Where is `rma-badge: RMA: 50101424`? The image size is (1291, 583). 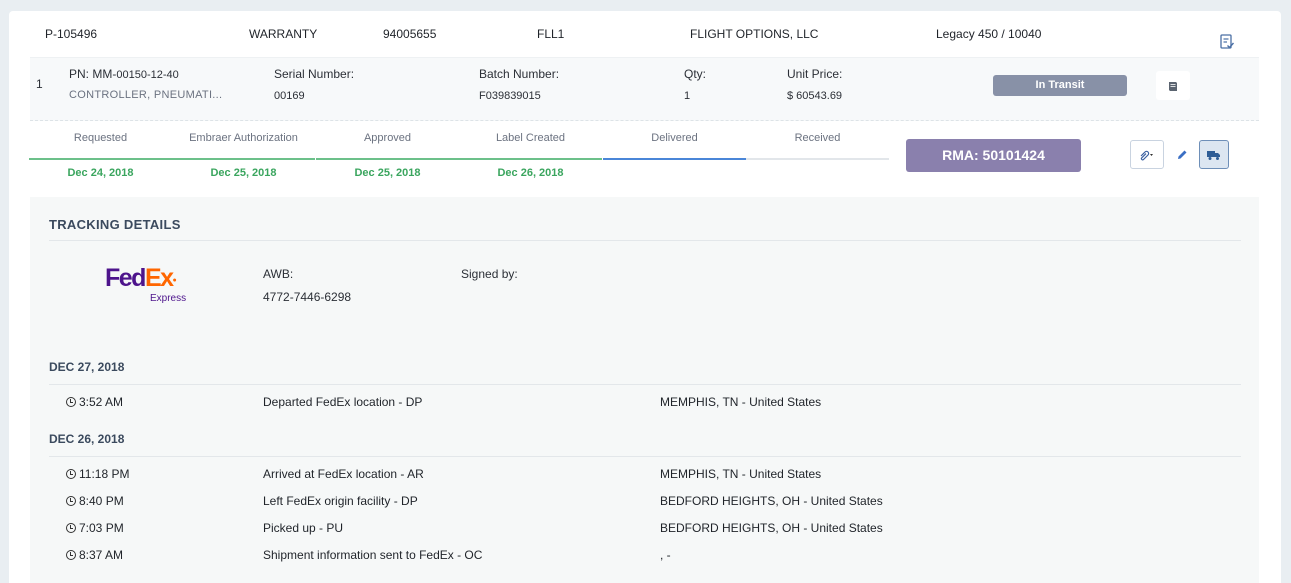 rma-badge: RMA: 50101424 is located at coordinates (993, 155).